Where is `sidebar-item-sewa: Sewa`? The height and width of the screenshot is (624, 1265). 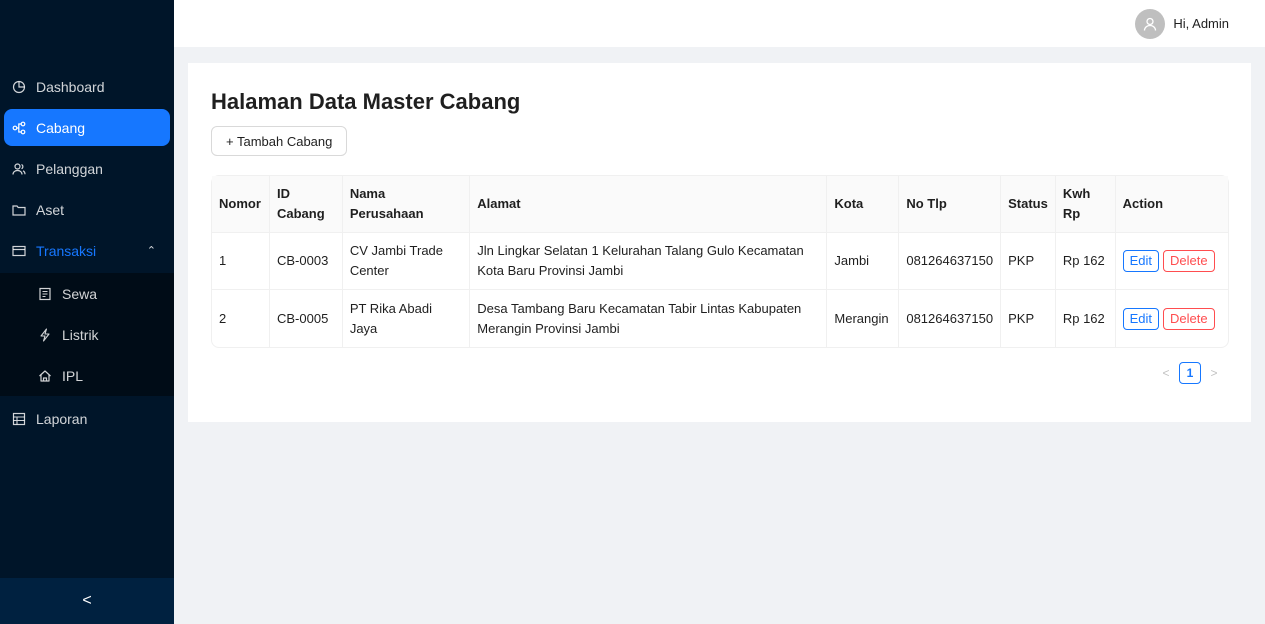 sidebar-item-sewa: Sewa is located at coordinates (87, 293).